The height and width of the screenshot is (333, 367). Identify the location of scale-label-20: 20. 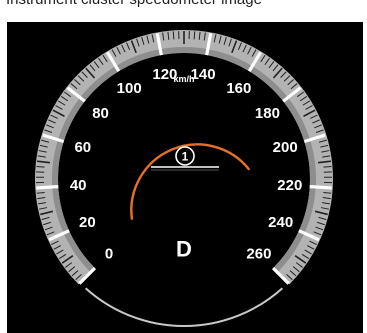
(87, 222).